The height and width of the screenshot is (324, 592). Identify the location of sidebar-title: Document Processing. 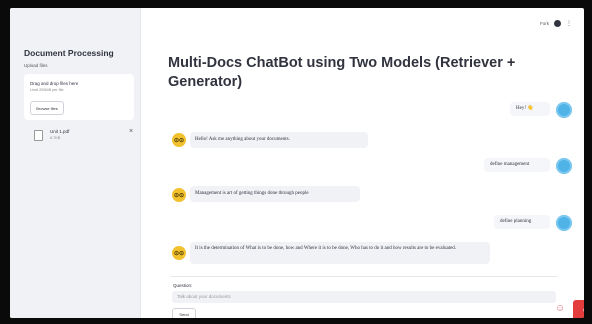
(69, 53).